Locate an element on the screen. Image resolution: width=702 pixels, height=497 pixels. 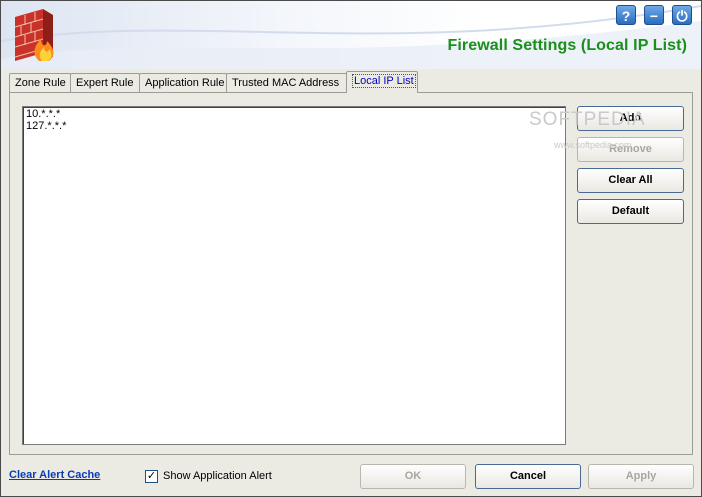
ok-button: OK is located at coordinates (413, 476).